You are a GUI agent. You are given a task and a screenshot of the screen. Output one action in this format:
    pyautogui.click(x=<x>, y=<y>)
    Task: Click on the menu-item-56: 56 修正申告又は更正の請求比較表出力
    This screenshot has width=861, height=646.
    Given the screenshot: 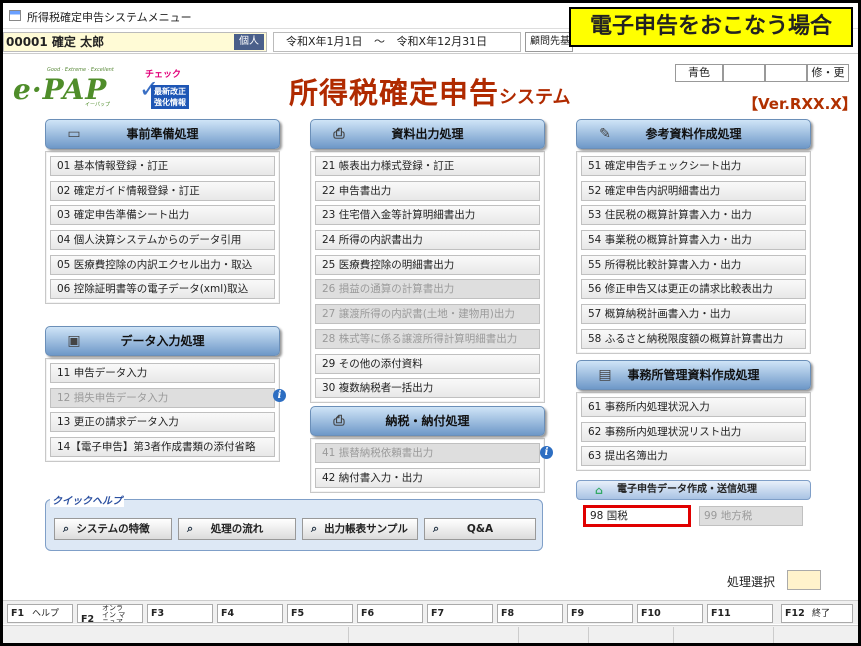 What is the action you would take?
    pyautogui.click(x=693, y=289)
    